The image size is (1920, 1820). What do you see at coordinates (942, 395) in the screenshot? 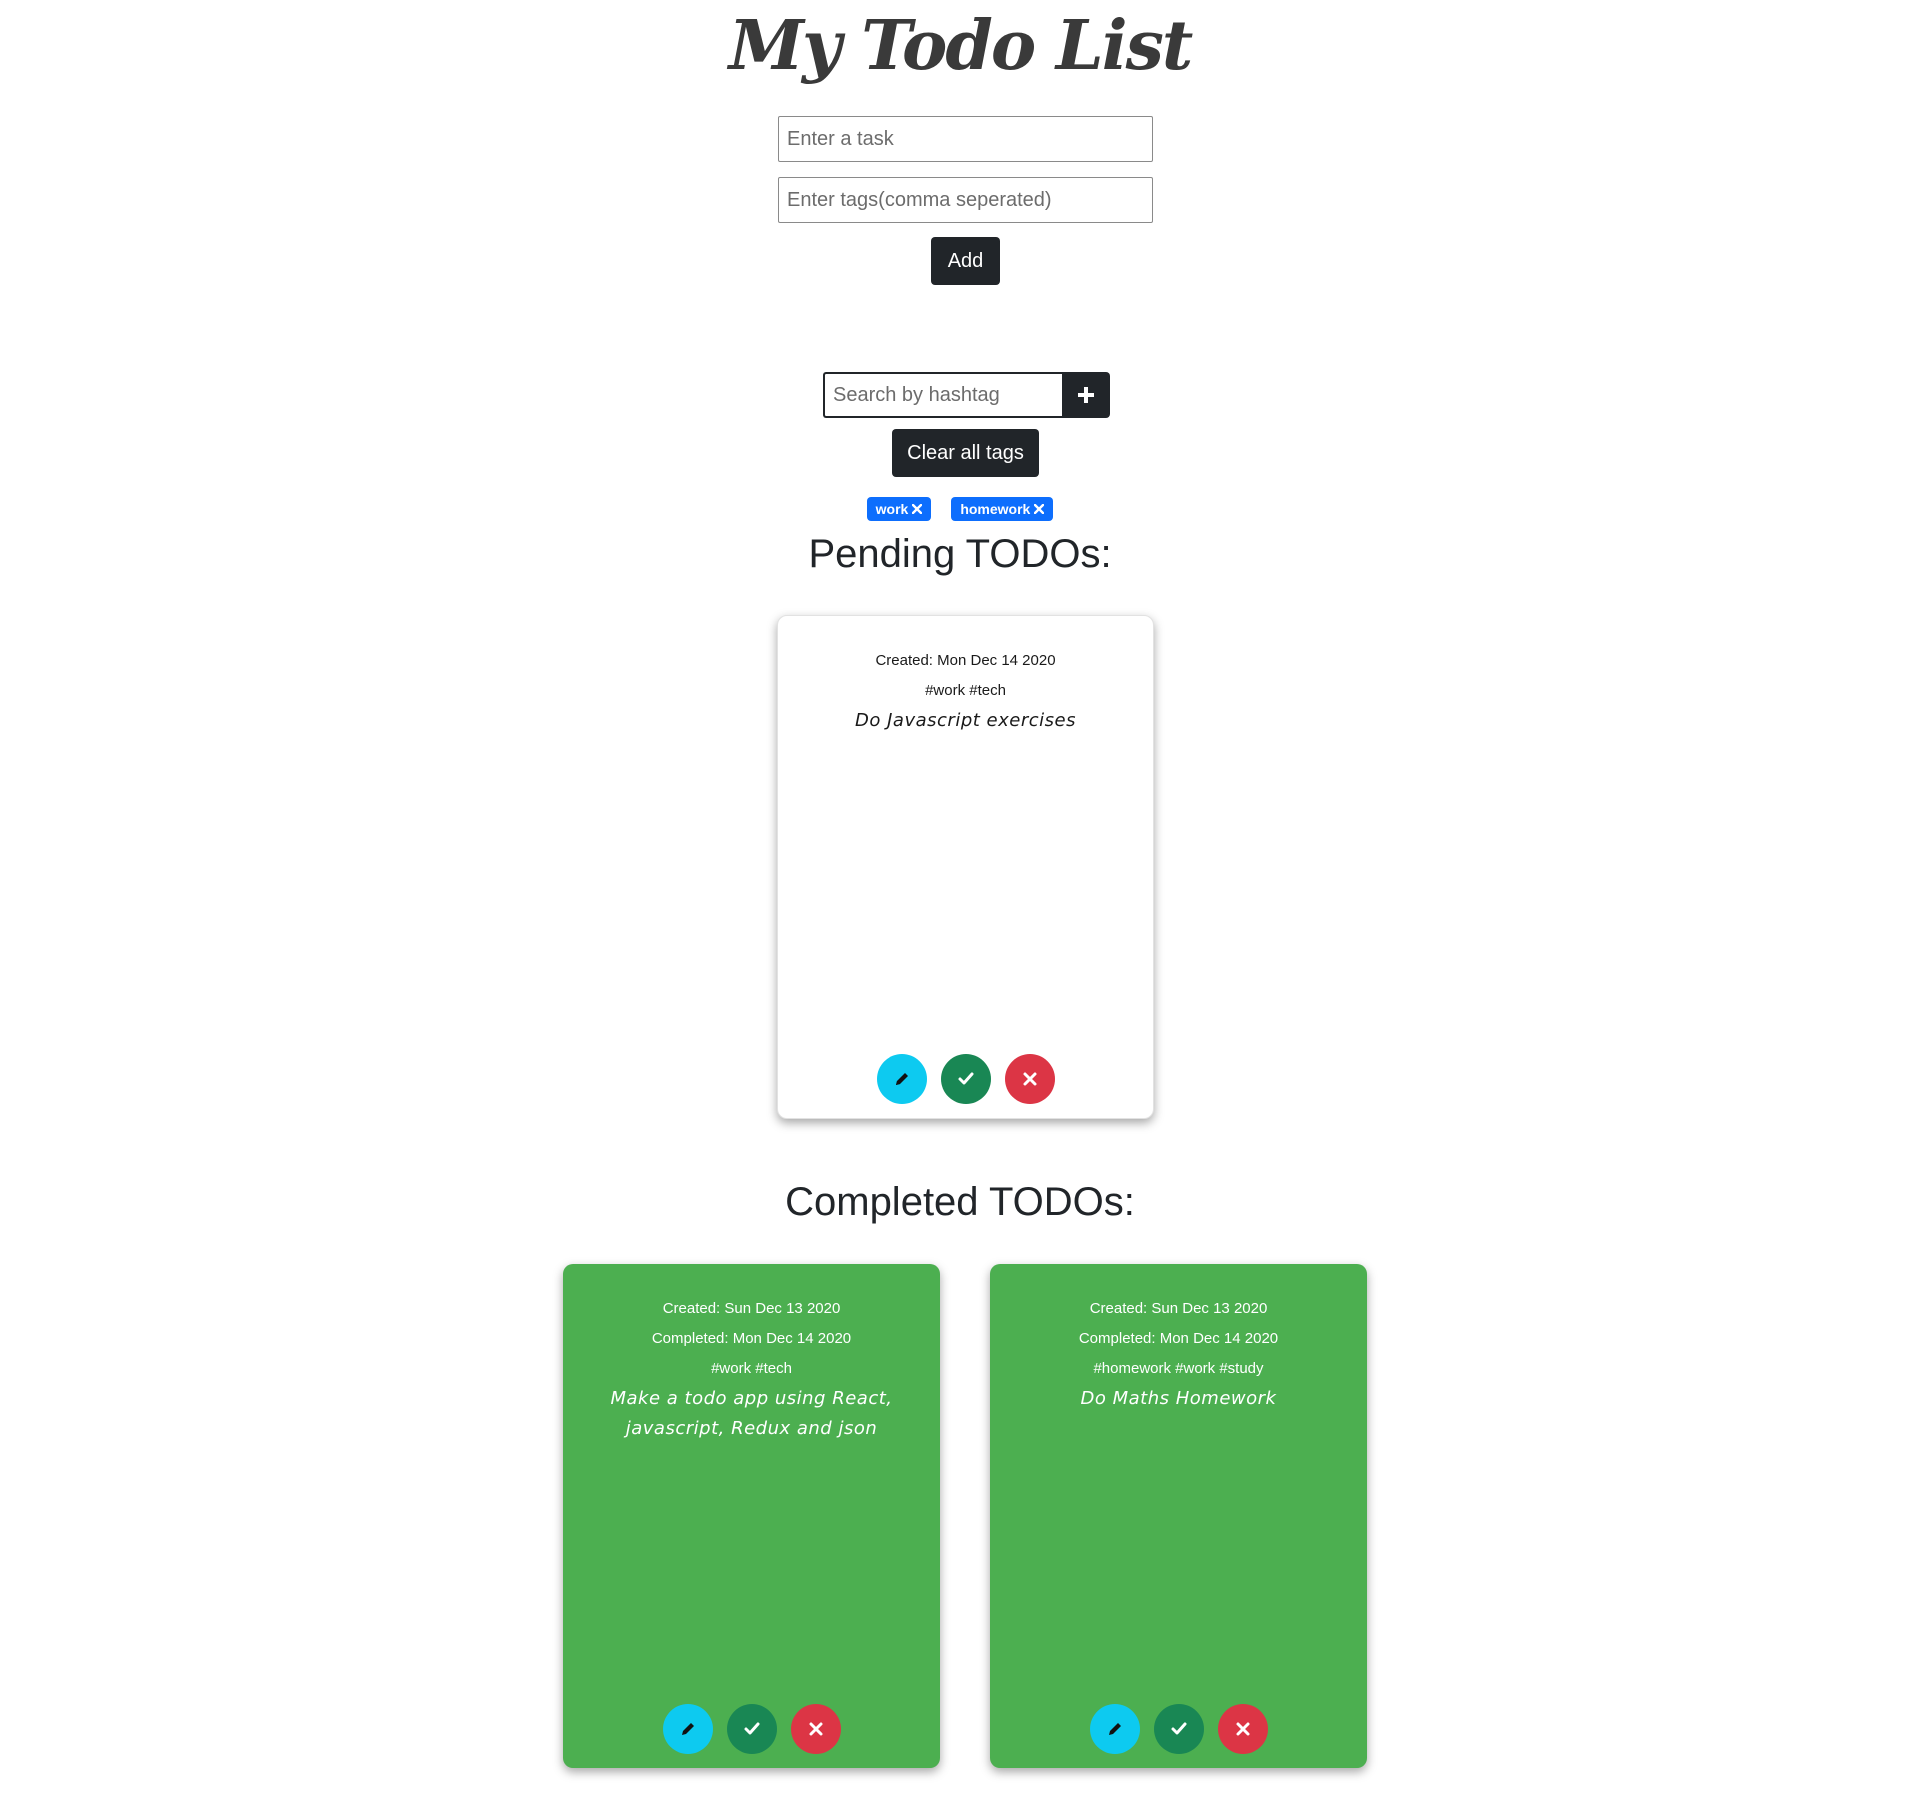
I see `hashtag-search-input` at bounding box center [942, 395].